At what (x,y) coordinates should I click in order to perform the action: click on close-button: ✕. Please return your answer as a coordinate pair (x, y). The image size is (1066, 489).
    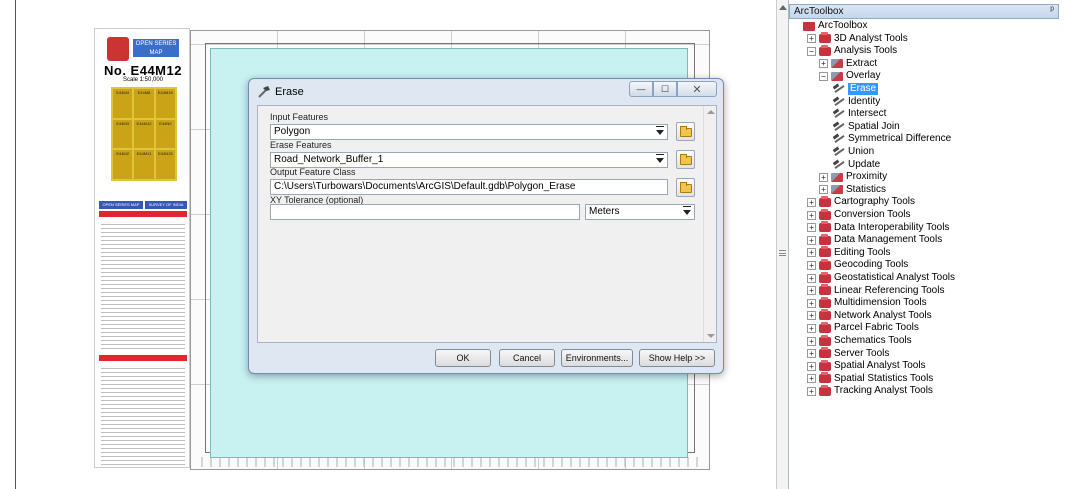
    Looking at the image, I should click on (697, 89).